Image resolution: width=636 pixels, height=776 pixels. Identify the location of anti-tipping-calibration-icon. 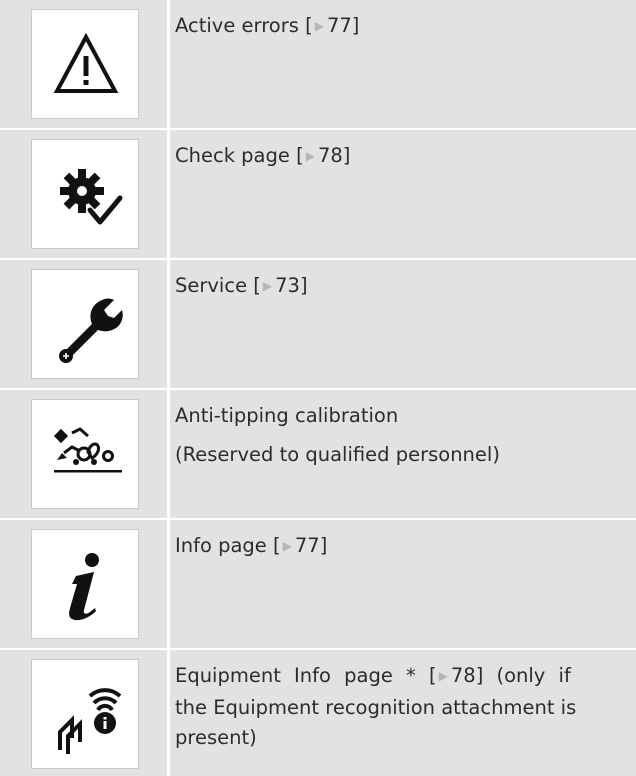
(85, 454).